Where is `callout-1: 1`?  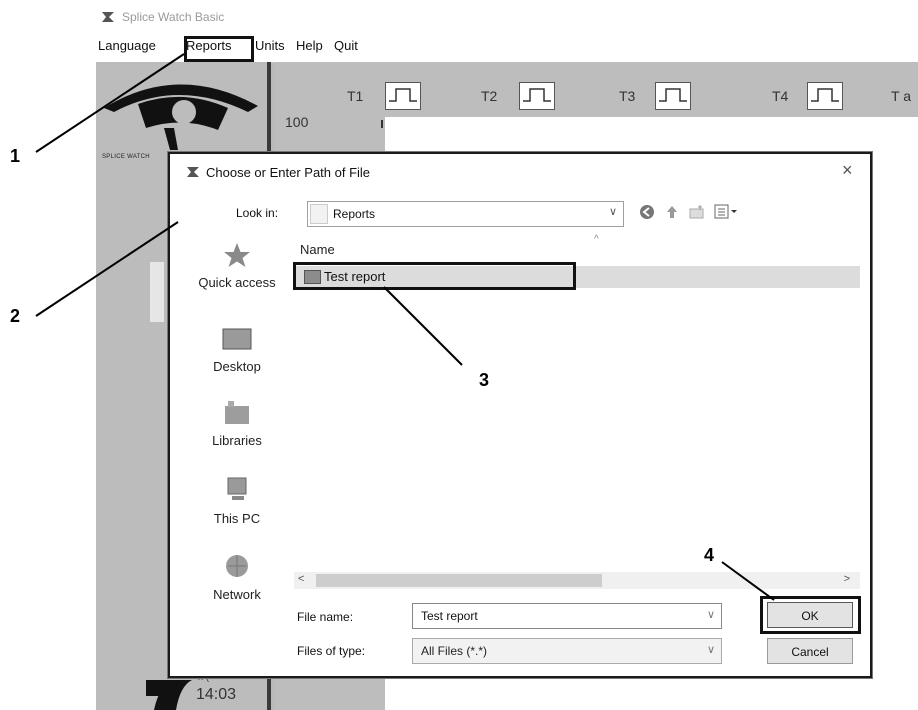 callout-1: 1 is located at coordinates (15, 156).